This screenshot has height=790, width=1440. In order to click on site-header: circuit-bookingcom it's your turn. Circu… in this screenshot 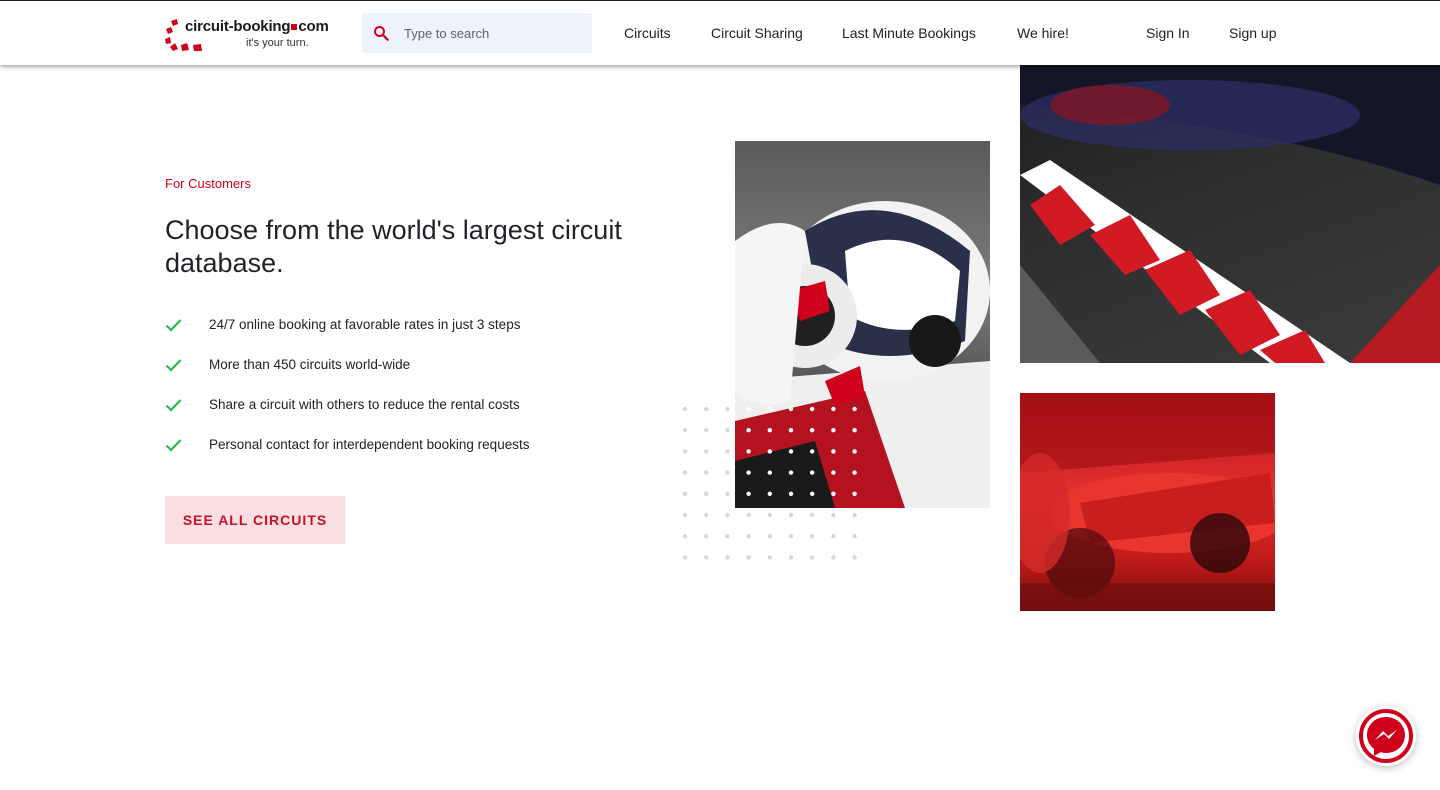, I will do `click(720, 33)`.